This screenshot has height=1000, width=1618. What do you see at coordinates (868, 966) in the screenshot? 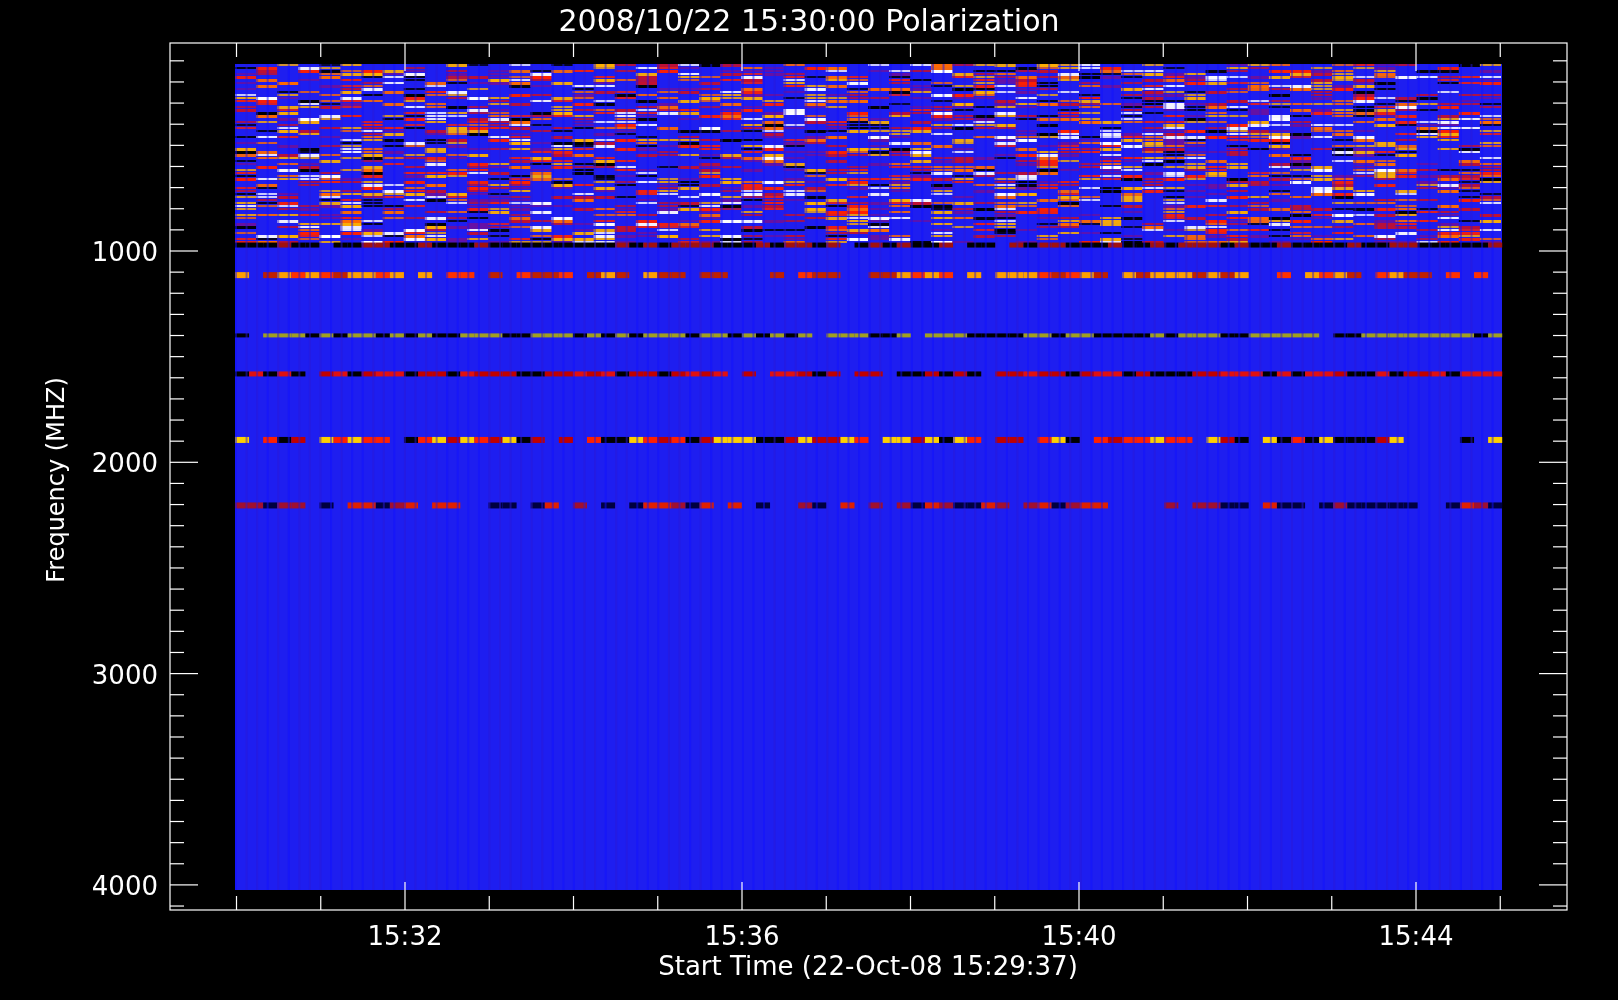
I see `x-axis-title: Start Time (22-Oct-08 15:29:37)` at bounding box center [868, 966].